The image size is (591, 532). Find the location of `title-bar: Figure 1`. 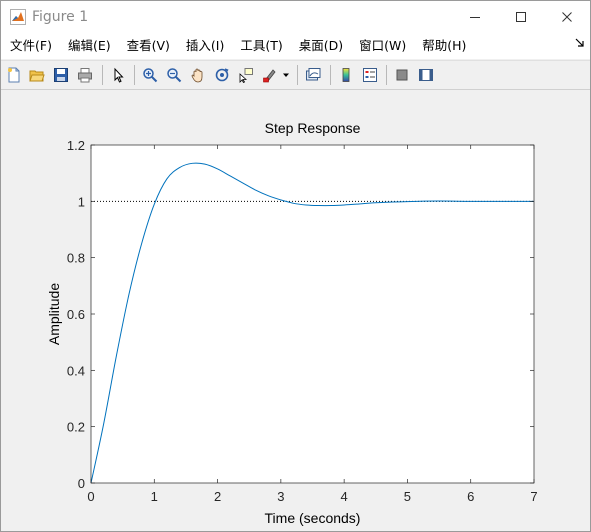

title-bar: Figure 1 is located at coordinates (295, 17).